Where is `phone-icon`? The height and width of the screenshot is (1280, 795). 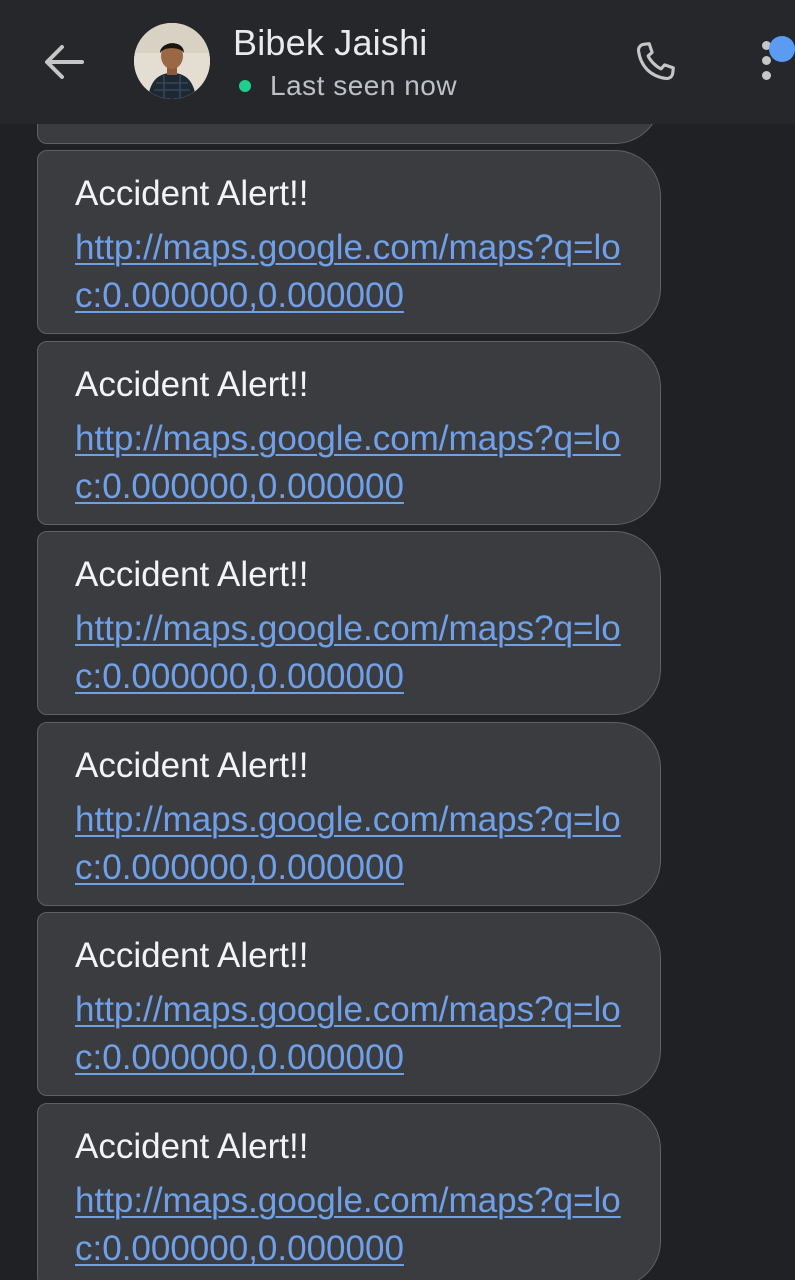 phone-icon is located at coordinates (655, 61).